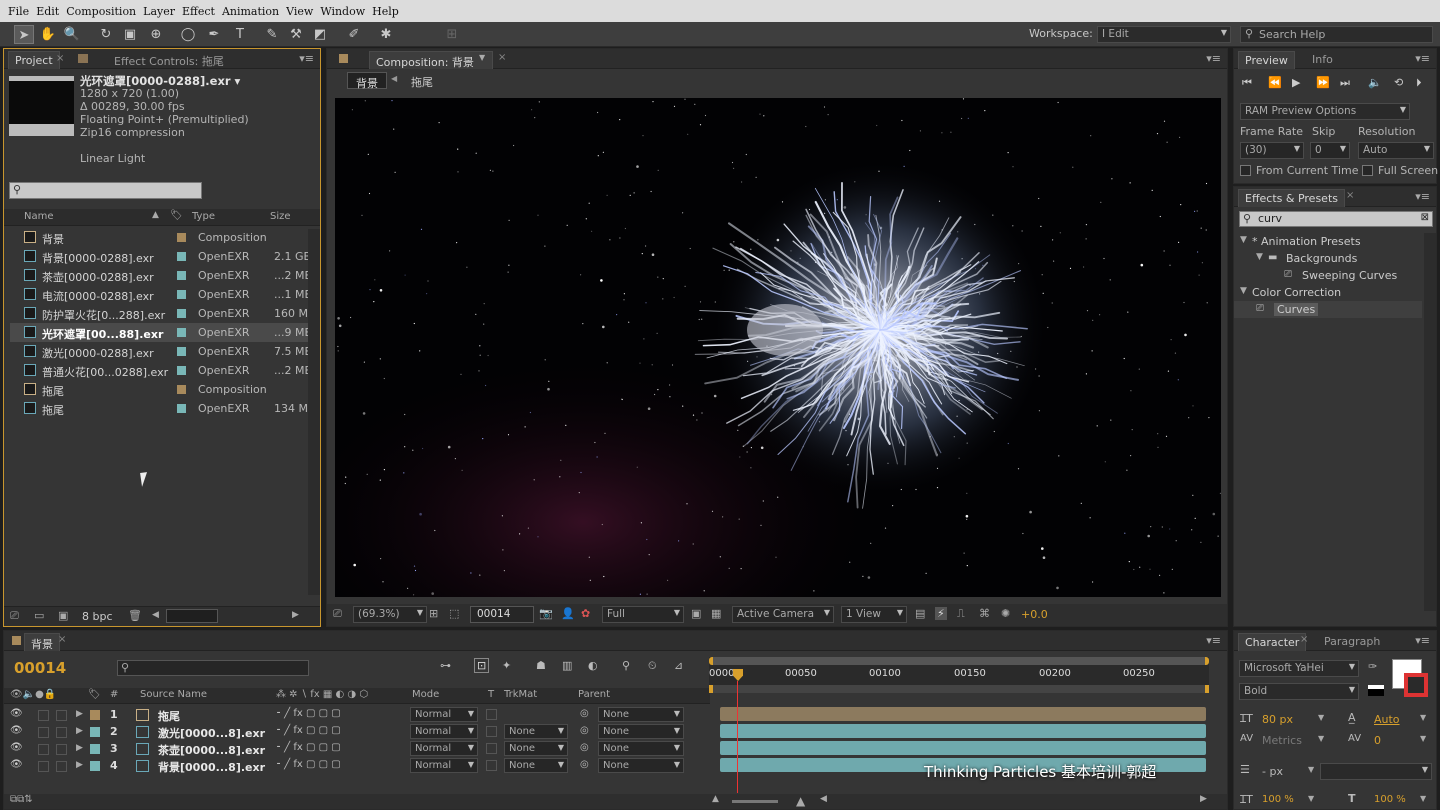 The image size is (1440, 810). I want to click on menu-help: Help, so click(385, 11).